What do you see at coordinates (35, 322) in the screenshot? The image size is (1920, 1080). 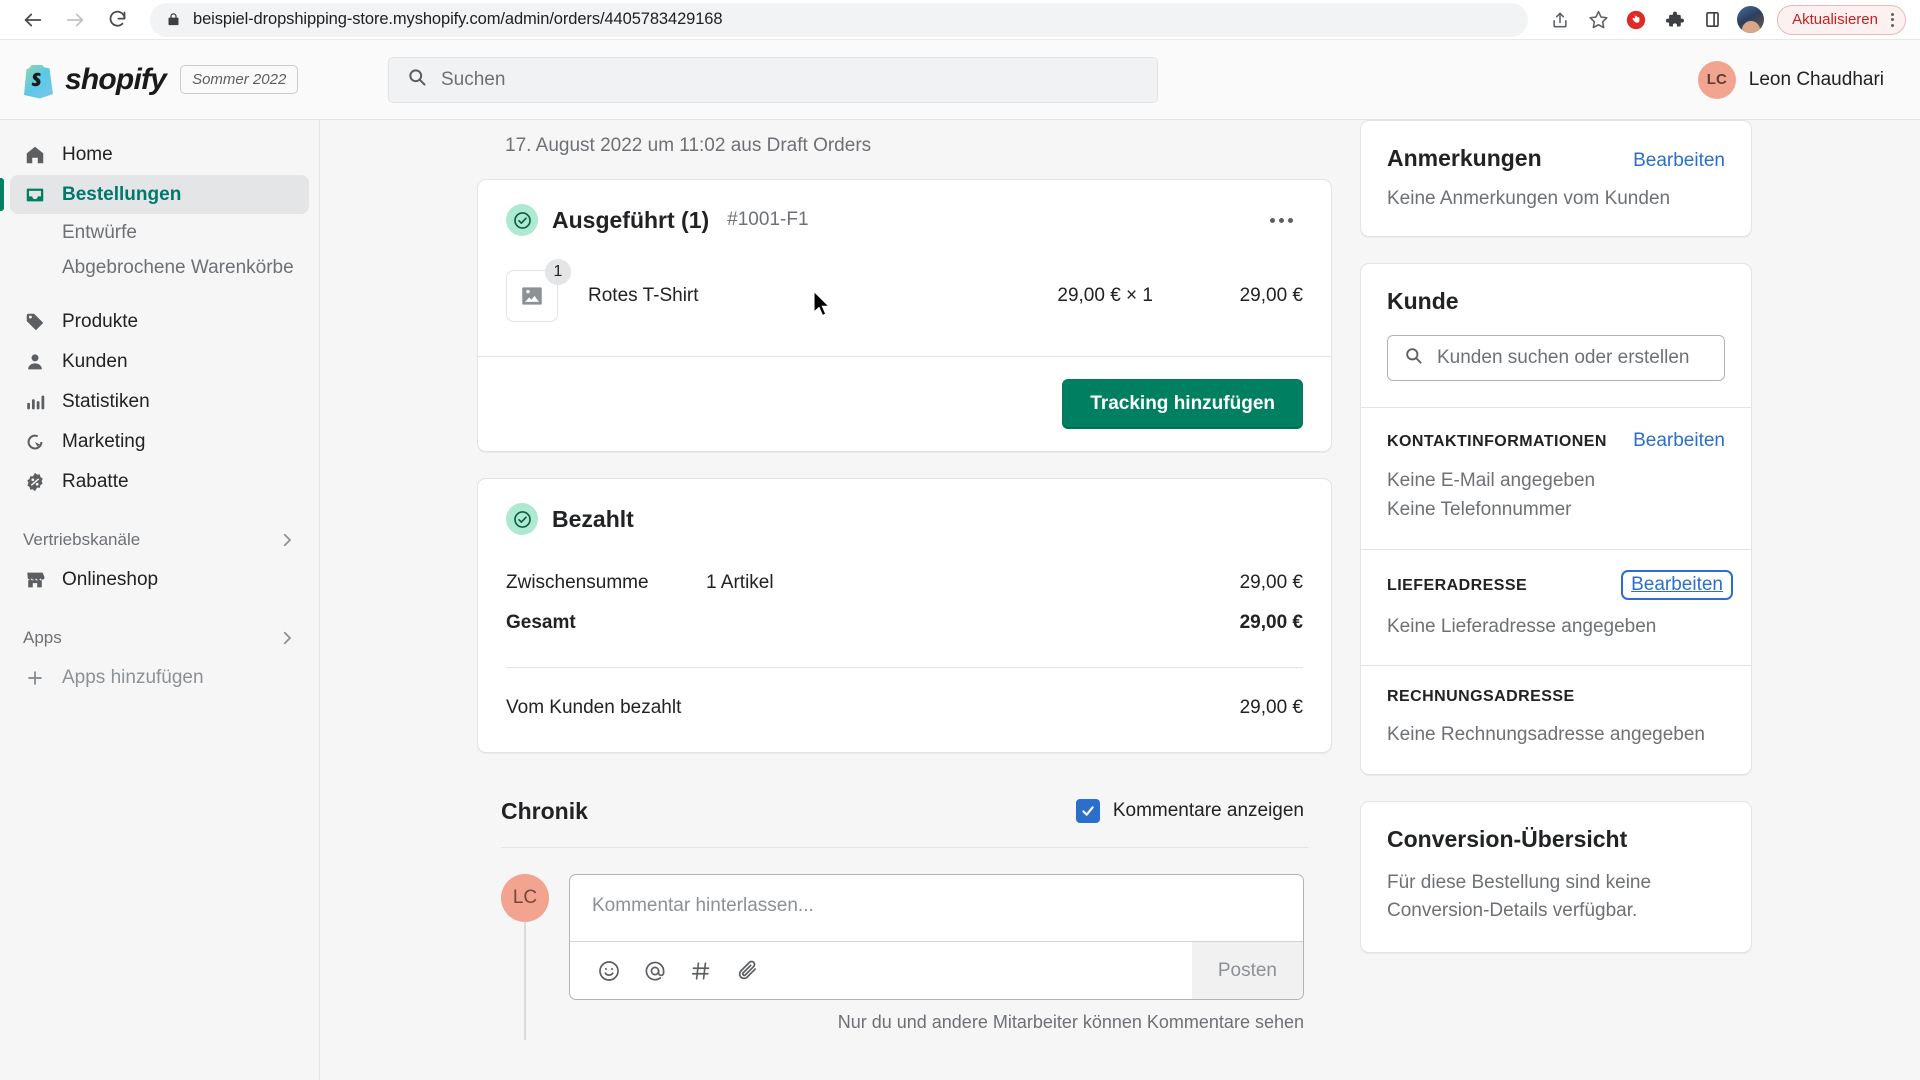 I see `tag-icon` at bounding box center [35, 322].